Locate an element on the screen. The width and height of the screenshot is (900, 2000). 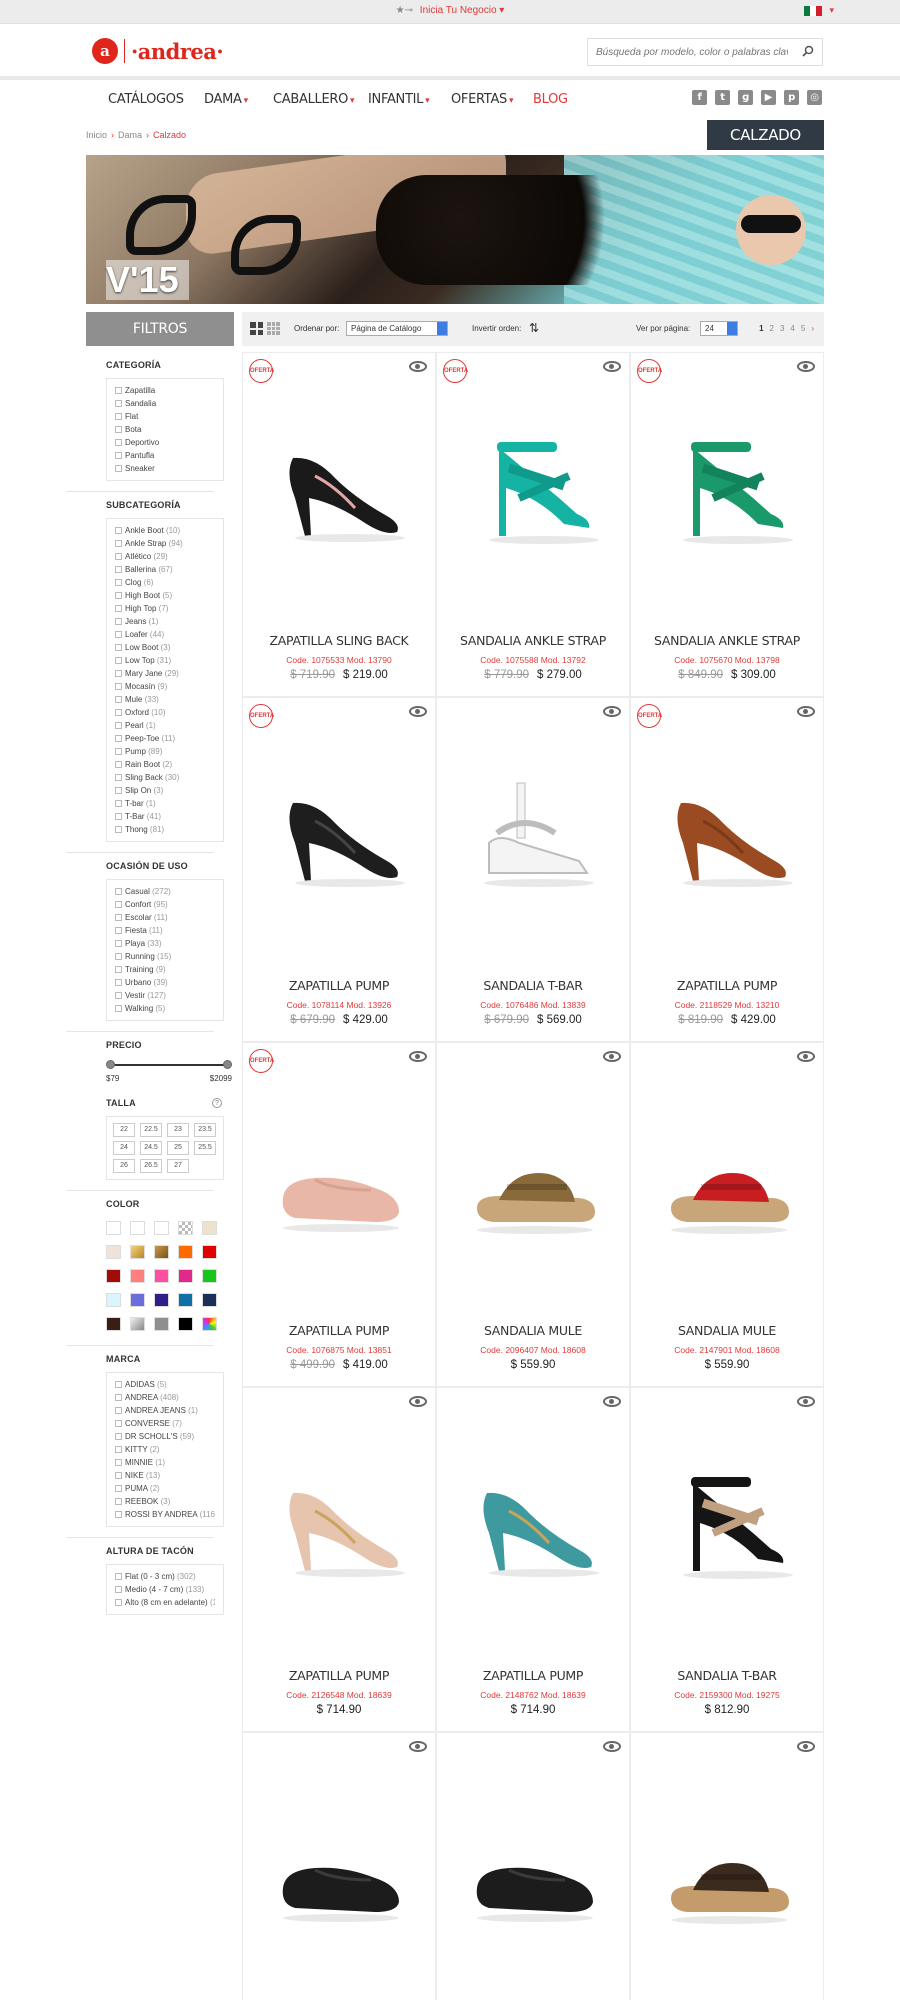
nav-item-caballero: Caballero ▾ is located at coordinates (314, 99).